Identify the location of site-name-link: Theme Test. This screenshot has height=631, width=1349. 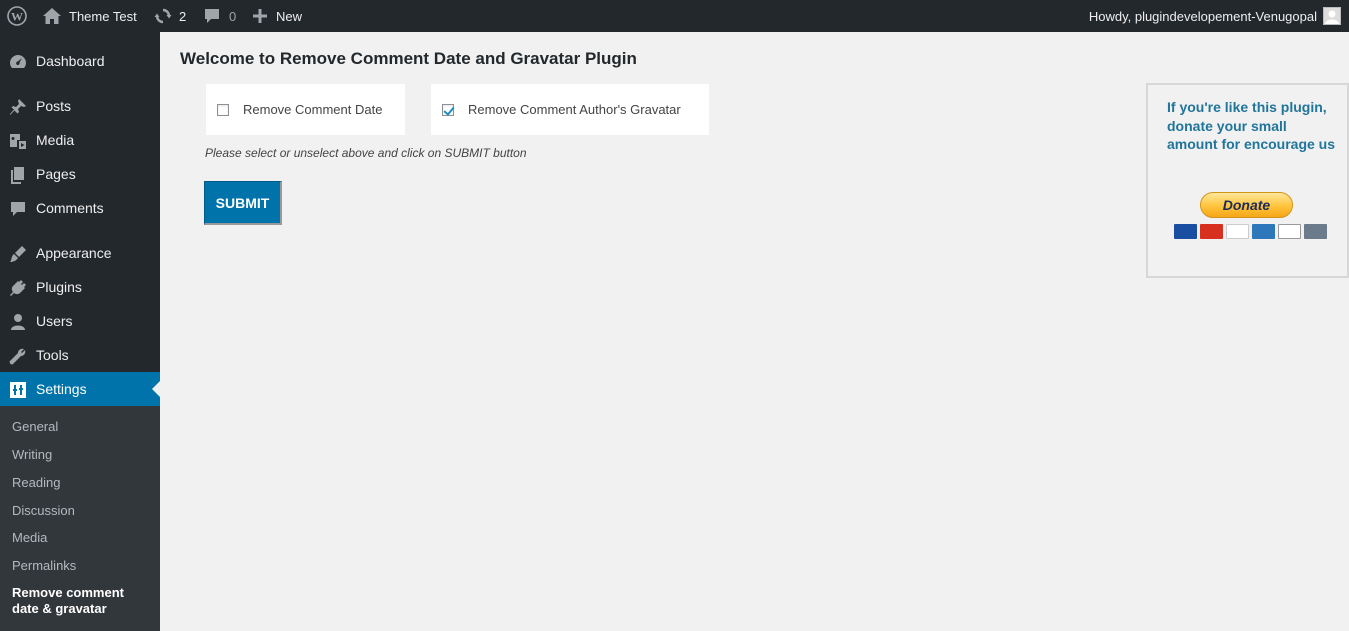
(90, 16).